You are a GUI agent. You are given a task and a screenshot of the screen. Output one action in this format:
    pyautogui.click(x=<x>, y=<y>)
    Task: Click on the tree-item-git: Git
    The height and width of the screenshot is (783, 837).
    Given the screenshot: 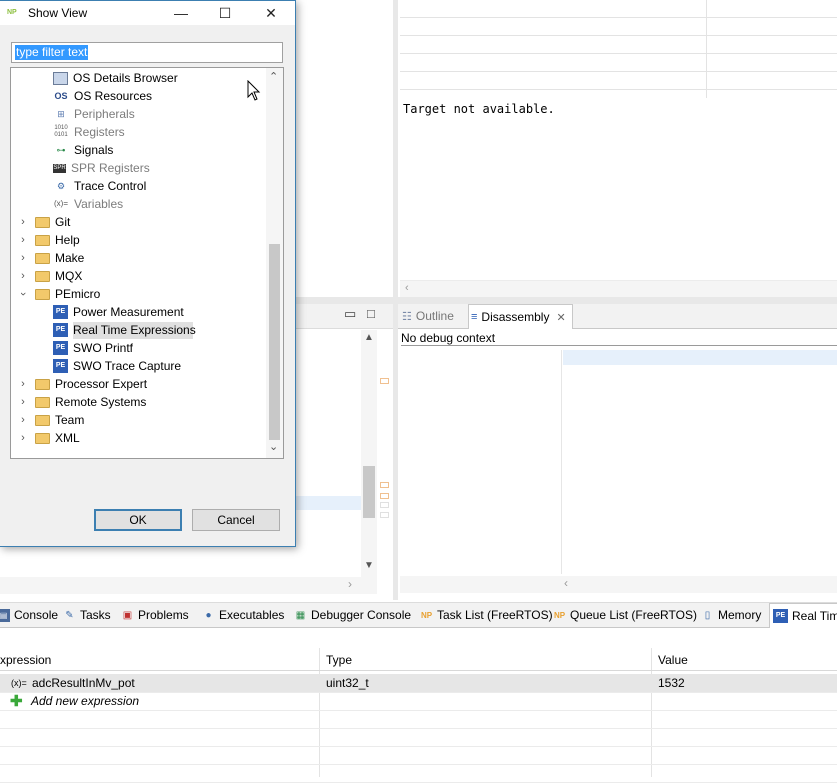 What is the action you would take?
    pyautogui.click(x=52, y=222)
    